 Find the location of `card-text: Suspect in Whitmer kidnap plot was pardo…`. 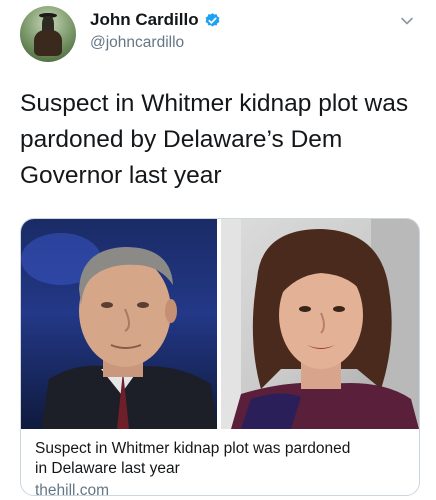

card-text: Suspect in Whitmer kidnap plot was pardo… is located at coordinates (221, 467).